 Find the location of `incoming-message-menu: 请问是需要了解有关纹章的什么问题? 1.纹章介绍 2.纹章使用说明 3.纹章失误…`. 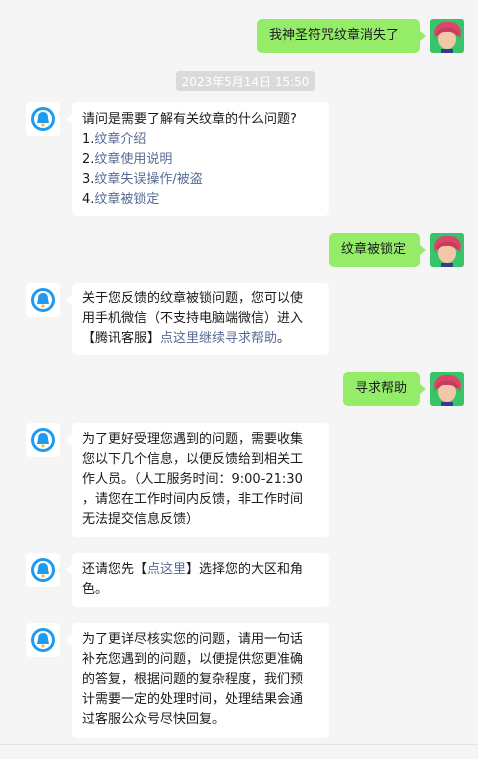

incoming-message-menu: 请问是需要了解有关纹章的什么问题? 1.纹章介绍 2.纹章使用说明 3.纹章失误… is located at coordinates (197, 159).